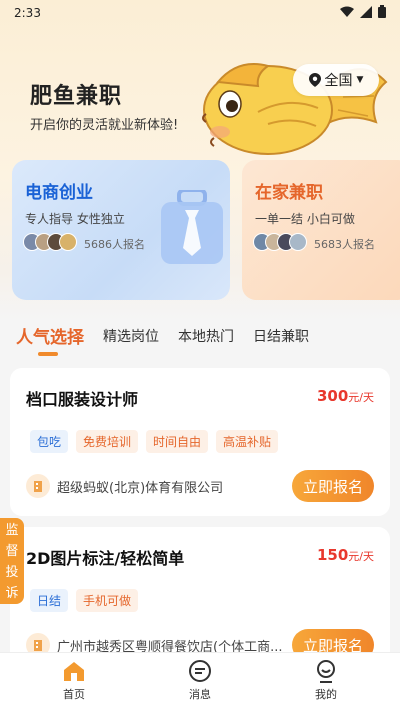 The height and width of the screenshot is (712, 400). I want to click on job-tag: 高温补贴, so click(247, 441).